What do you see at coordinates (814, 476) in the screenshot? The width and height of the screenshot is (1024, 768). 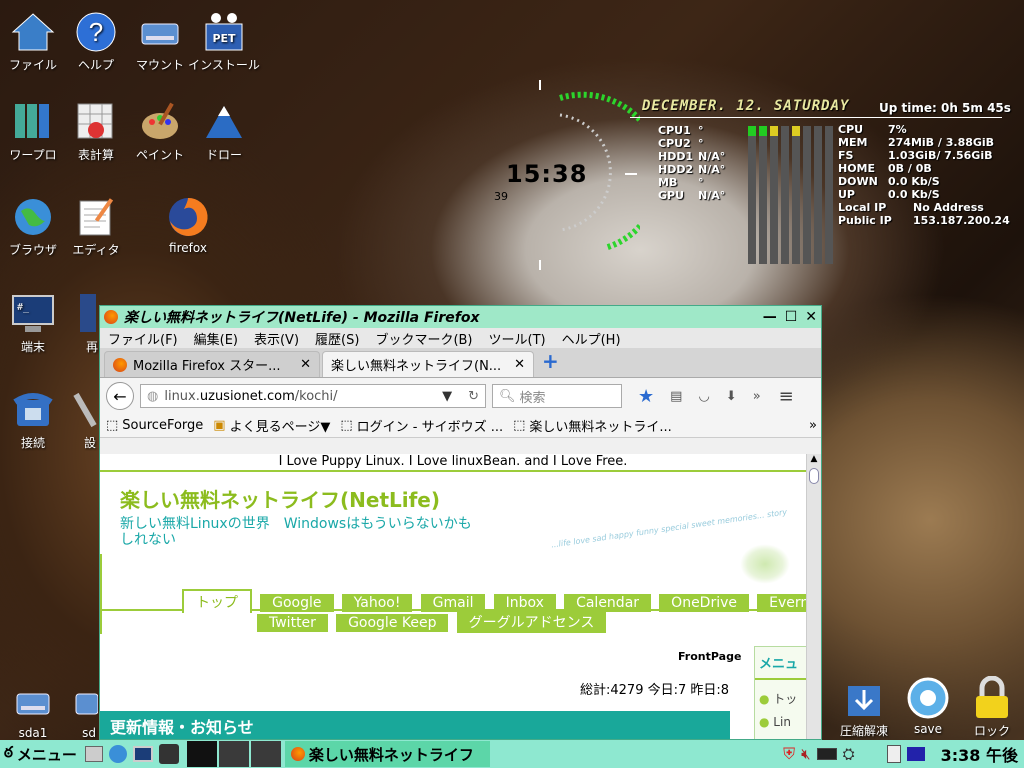 I see `scroll-thumb` at bounding box center [814, 476].